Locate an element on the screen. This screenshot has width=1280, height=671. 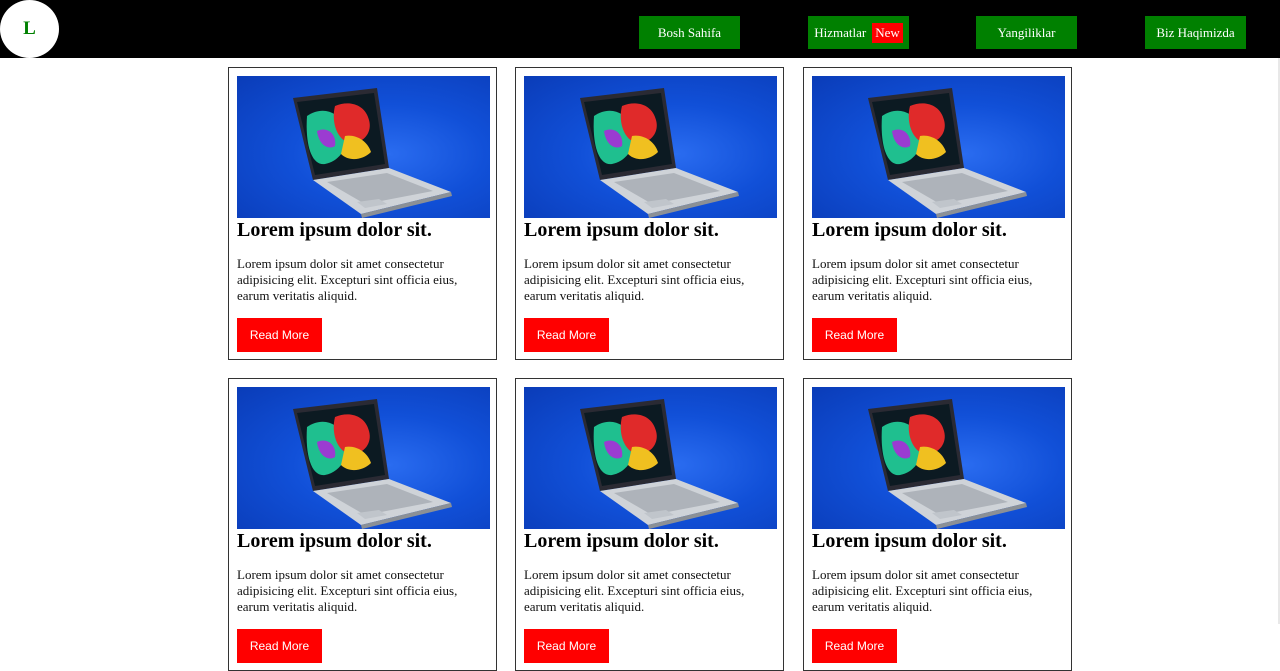
nav-item-label: Biz Haqimizda is located at coordinates (1195, 32).